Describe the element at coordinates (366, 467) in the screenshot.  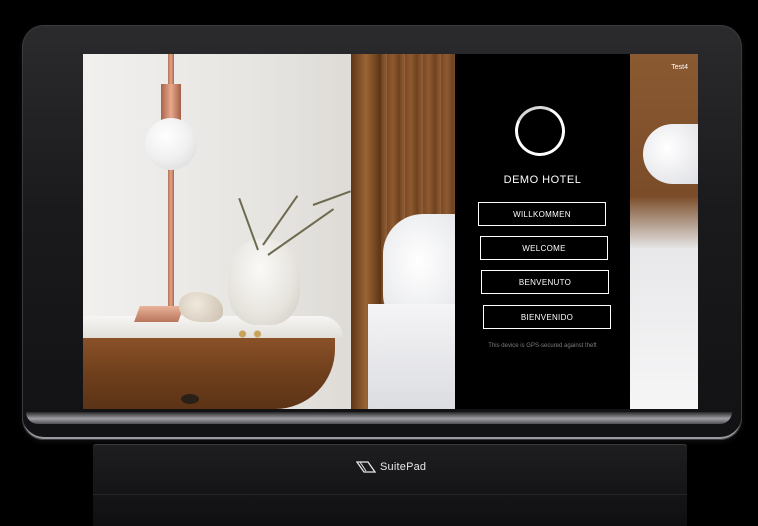
I see `suitepad-logo-icon` at that location.